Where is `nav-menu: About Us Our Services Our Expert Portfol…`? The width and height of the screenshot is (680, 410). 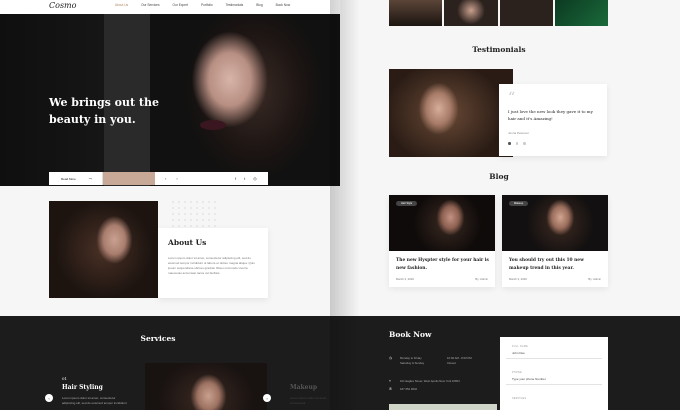
nav-menu: About Us Our Services Our Expert Portfol… is located at coordinates (202, 5).